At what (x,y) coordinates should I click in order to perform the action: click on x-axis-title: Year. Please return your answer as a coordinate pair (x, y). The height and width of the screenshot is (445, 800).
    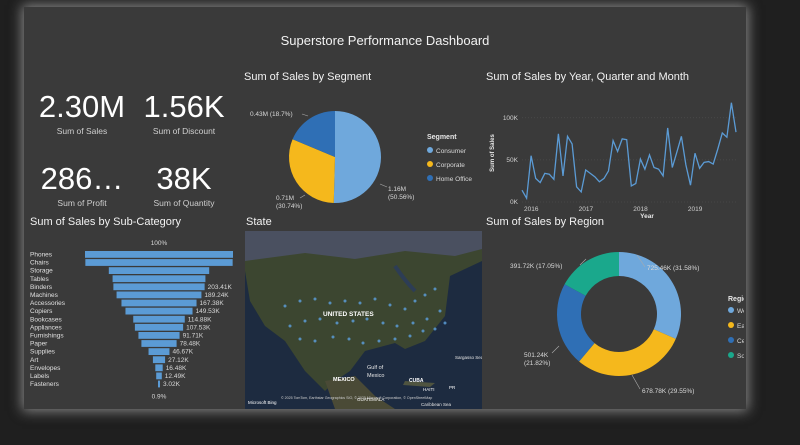
    Looking at the image, I should click on (647, 216).